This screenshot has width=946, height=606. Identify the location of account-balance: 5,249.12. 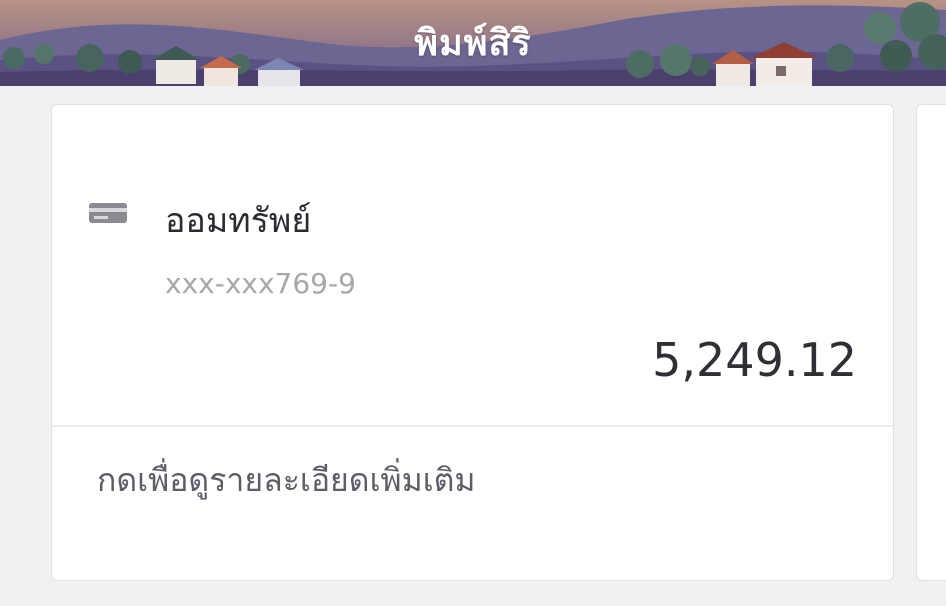
(754, 360).